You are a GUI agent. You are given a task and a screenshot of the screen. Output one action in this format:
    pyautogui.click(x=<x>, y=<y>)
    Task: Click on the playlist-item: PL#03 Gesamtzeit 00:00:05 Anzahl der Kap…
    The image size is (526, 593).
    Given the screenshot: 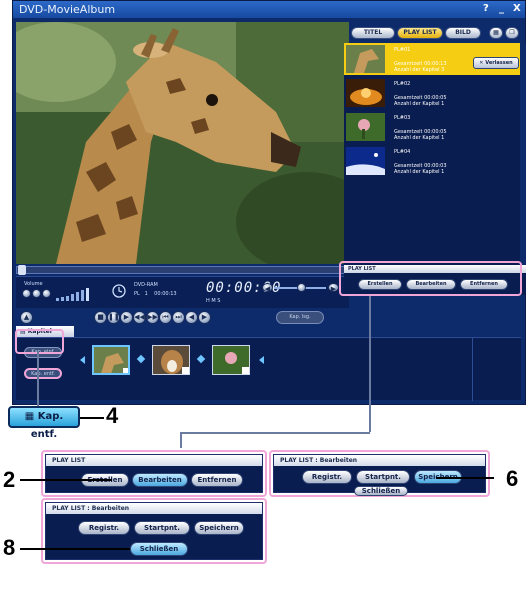 What is the action you would take?
    pyautogui.click(x=435, y=127)
    